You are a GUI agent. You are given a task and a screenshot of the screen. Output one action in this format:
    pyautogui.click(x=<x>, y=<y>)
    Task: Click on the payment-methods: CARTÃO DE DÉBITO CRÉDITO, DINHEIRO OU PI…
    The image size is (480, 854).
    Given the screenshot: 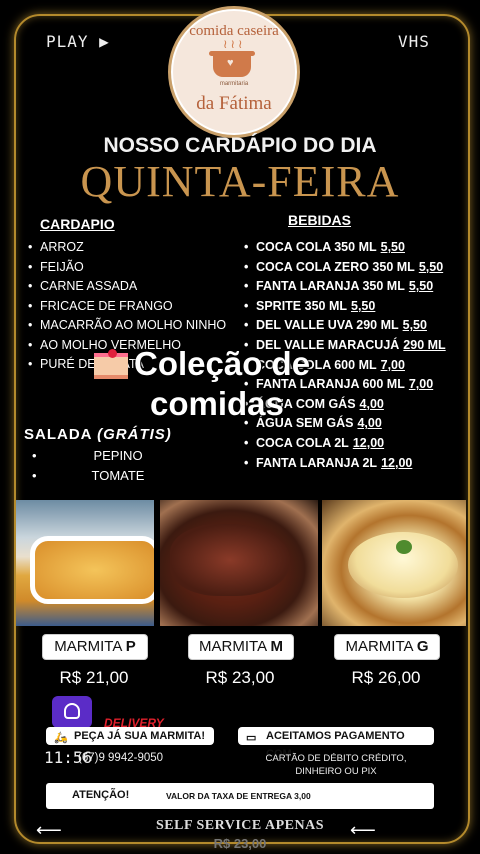 What is the action you would take?
    pyautogui.click(x=336, y=765)
    